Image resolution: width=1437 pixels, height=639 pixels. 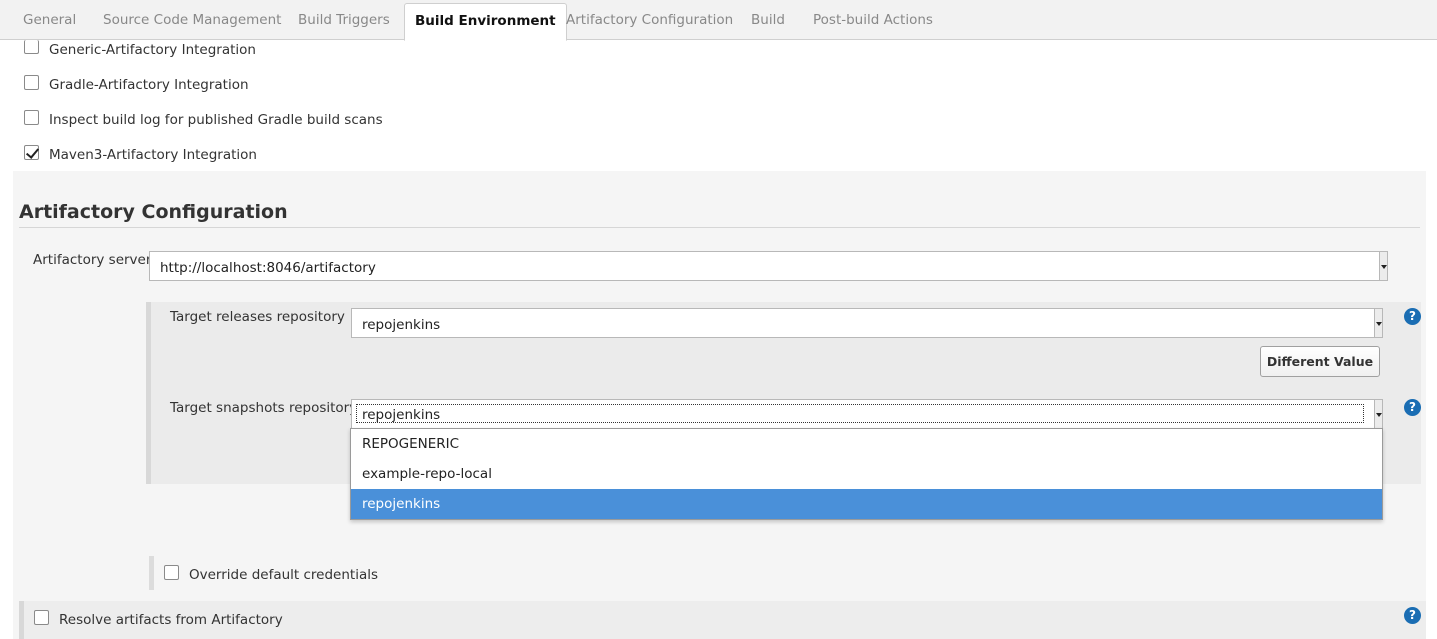 What do you see at coordinates (153, 155) in the screenshot?
I see `maven3-artifactory-label: Maven3-Artifactory Integration` at bounding box center [153, 155].